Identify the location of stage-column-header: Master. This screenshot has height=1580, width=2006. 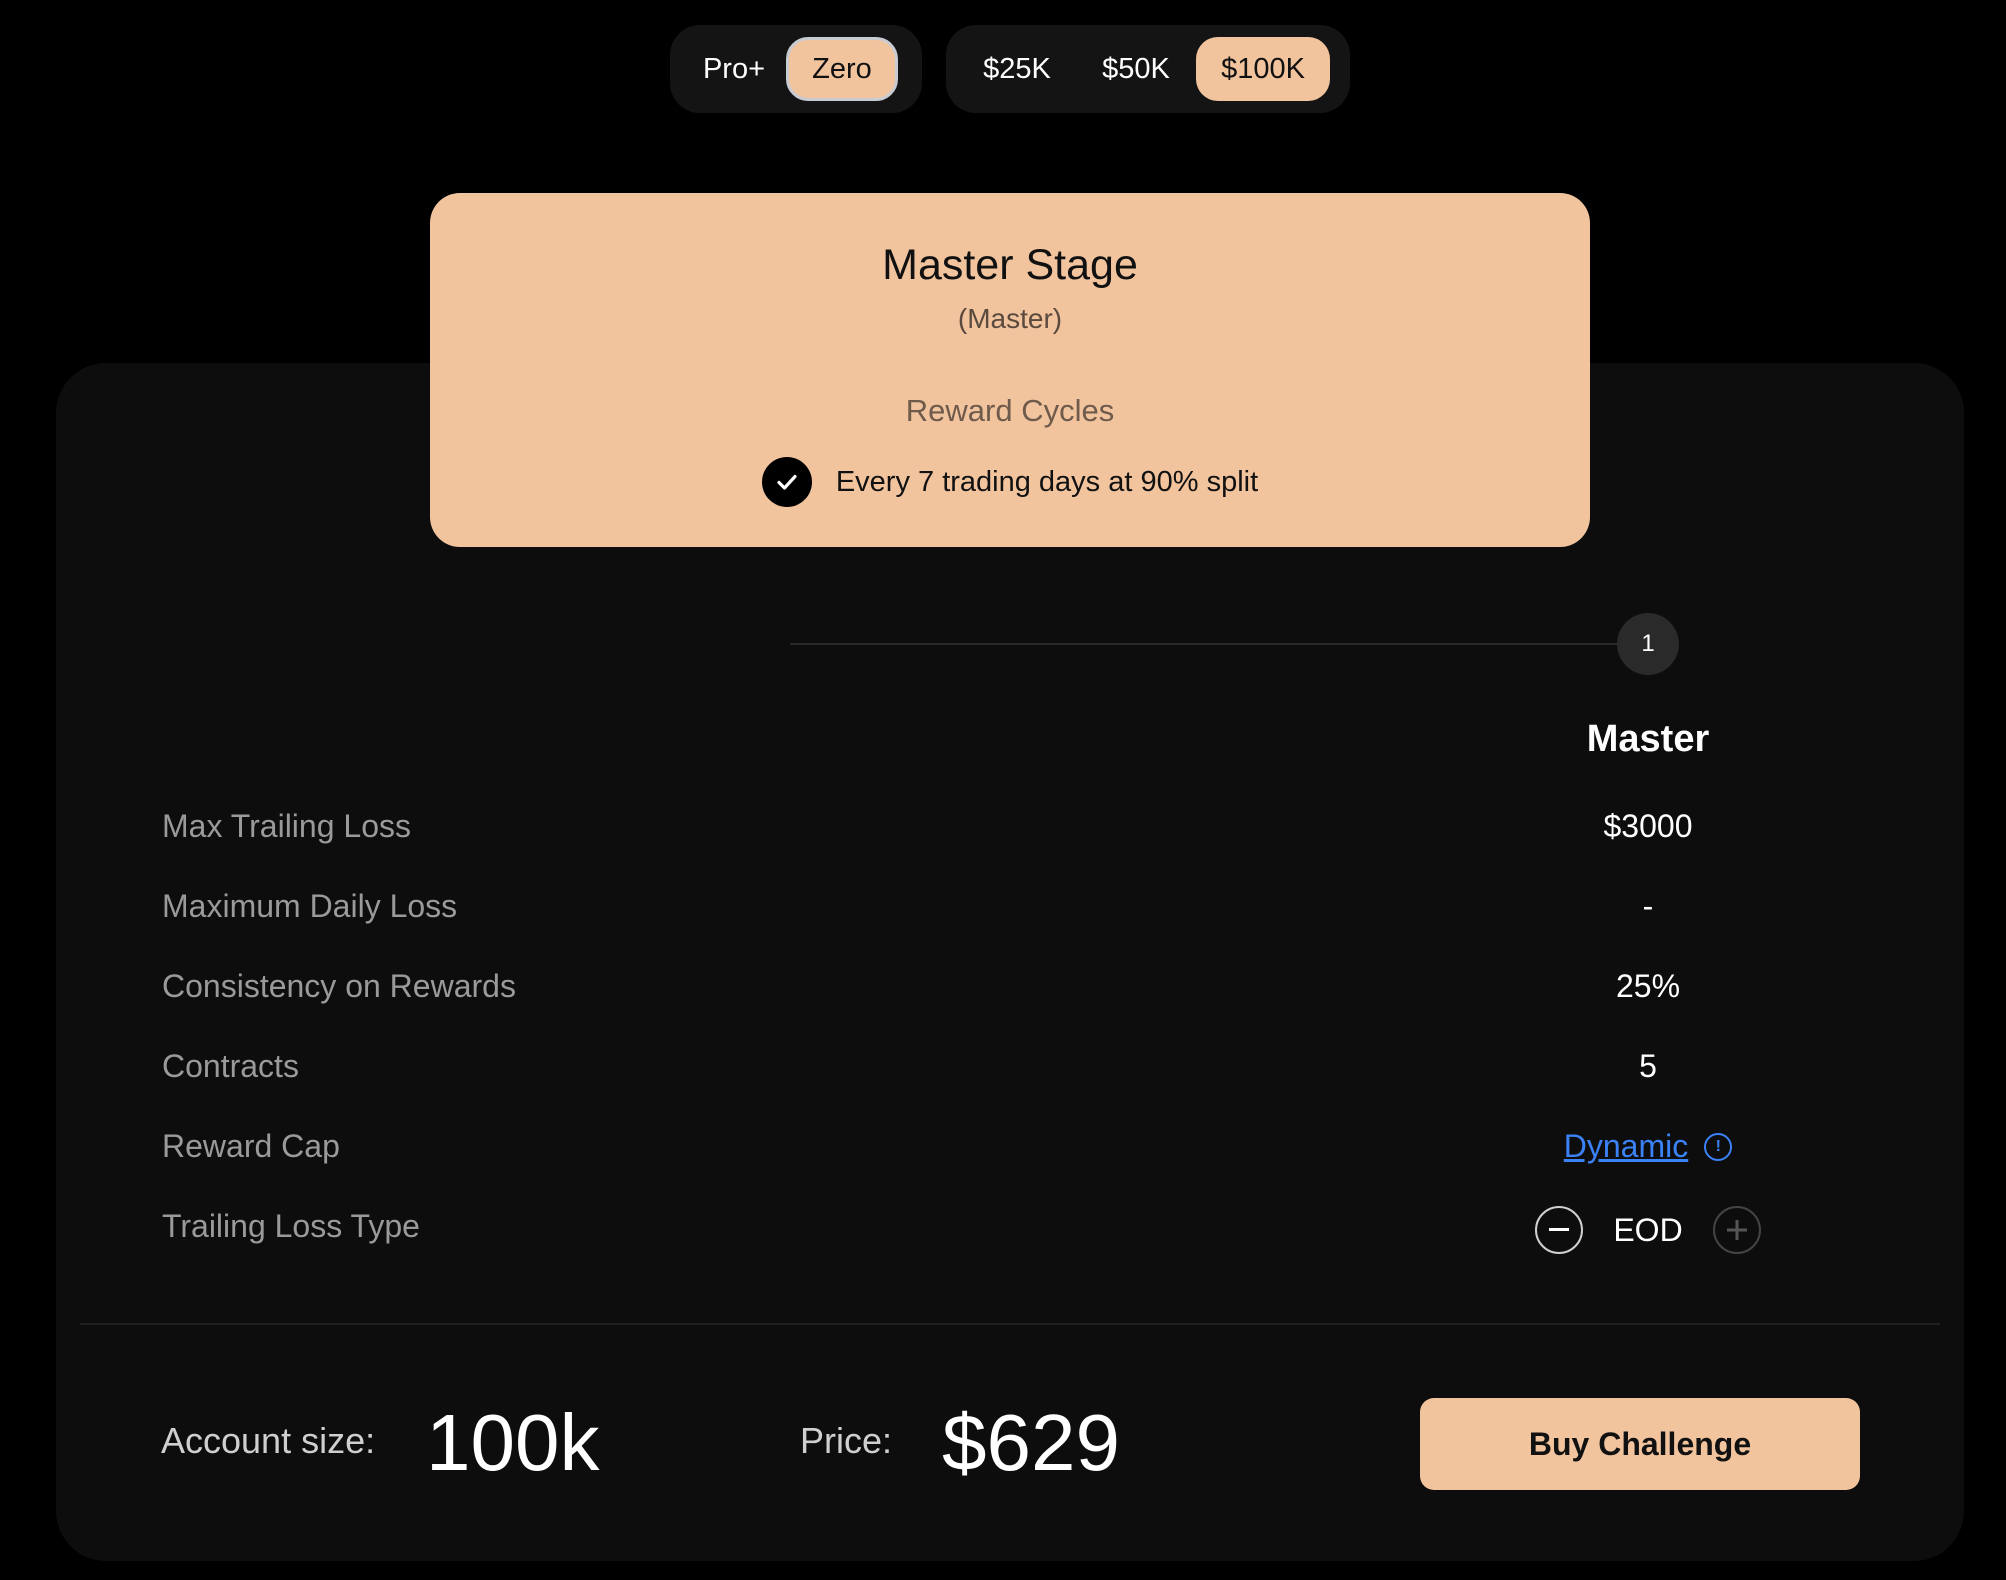
(1648, 739).